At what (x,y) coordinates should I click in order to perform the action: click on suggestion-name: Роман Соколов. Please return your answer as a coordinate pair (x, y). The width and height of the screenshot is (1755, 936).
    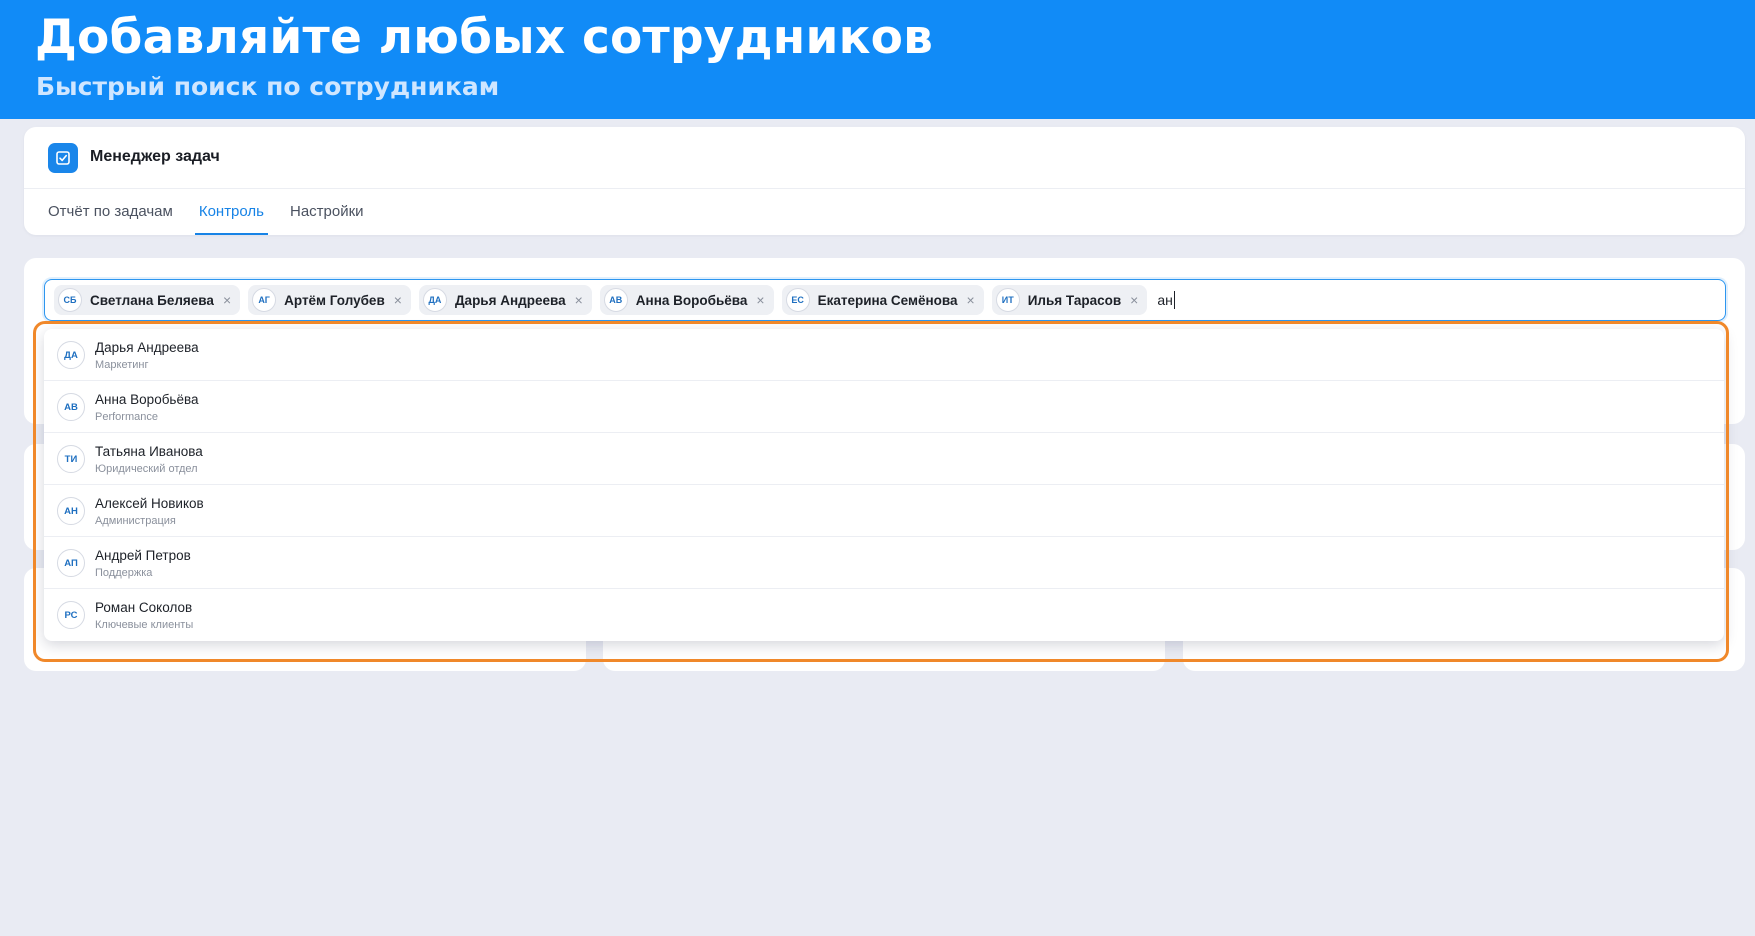
    Looking at the image, I should click on (144, 607).